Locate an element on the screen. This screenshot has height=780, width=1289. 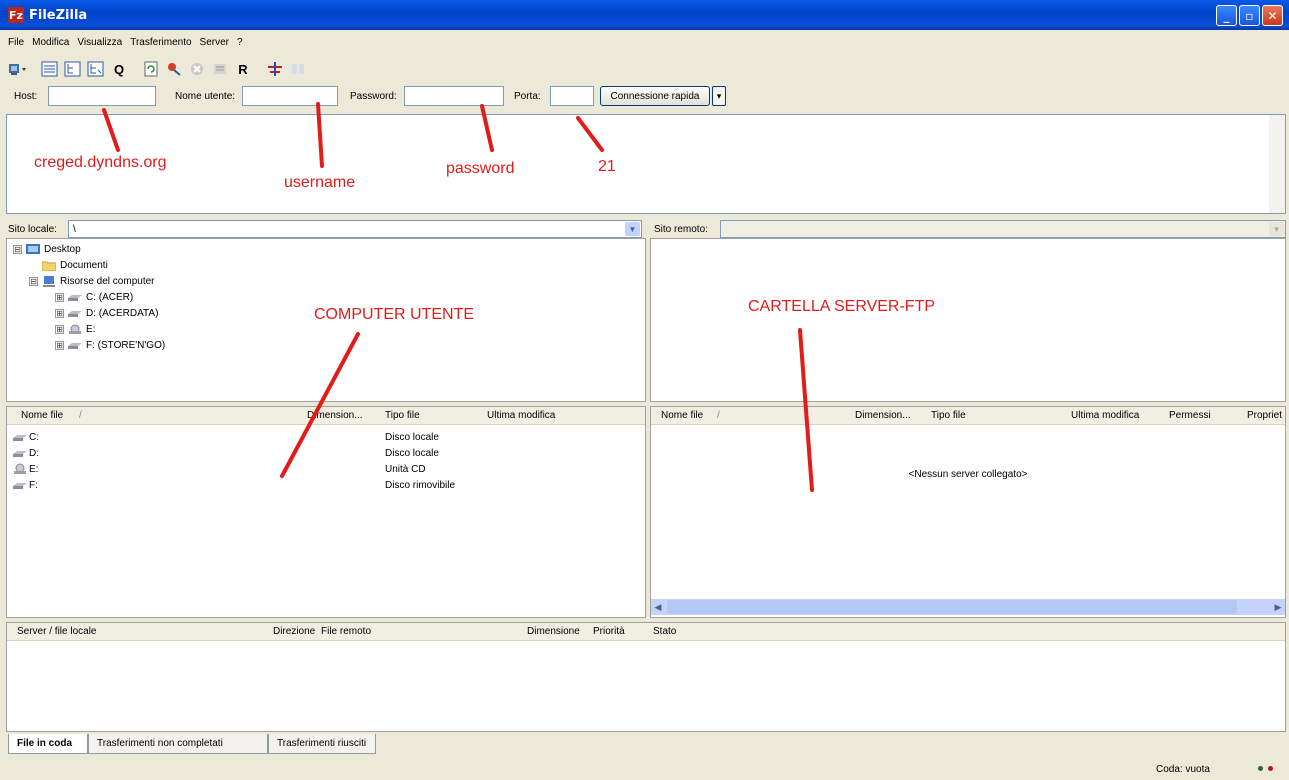
tab-trasferimenti-non-completati: Trasferimenti non completati is located at coordinates (178, 744).